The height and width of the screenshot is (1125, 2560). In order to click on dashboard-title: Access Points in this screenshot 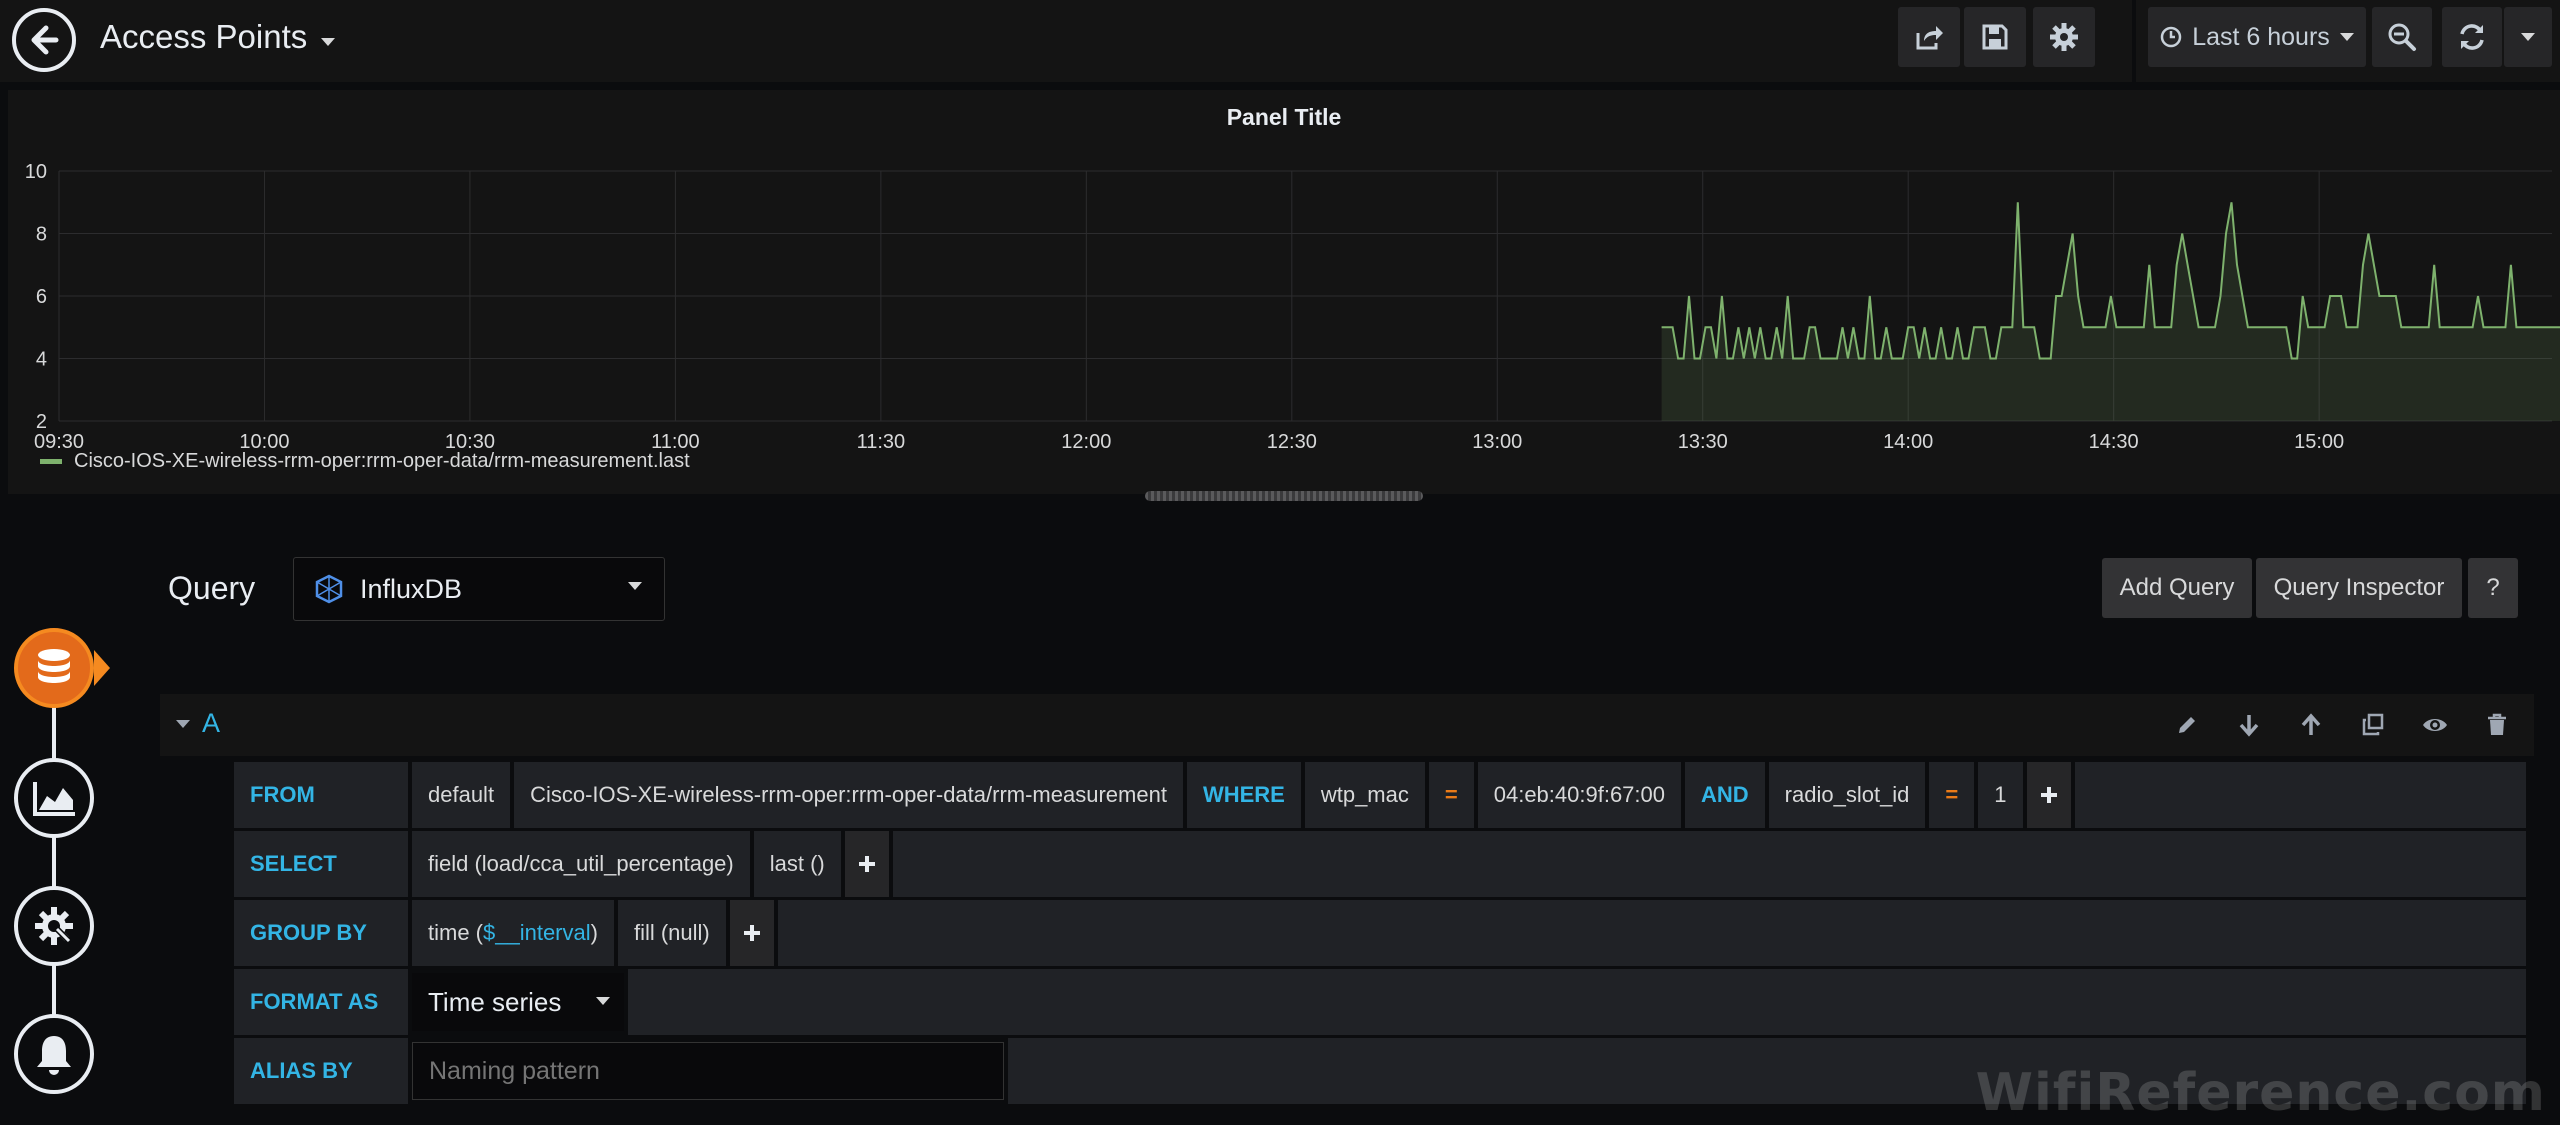, I will do `click(204, 36)`.